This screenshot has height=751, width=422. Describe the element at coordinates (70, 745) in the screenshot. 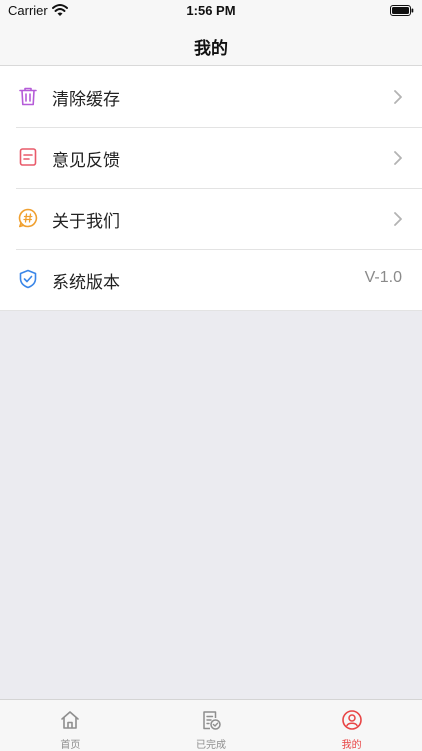

I see `tab-label: 首页` at that location.